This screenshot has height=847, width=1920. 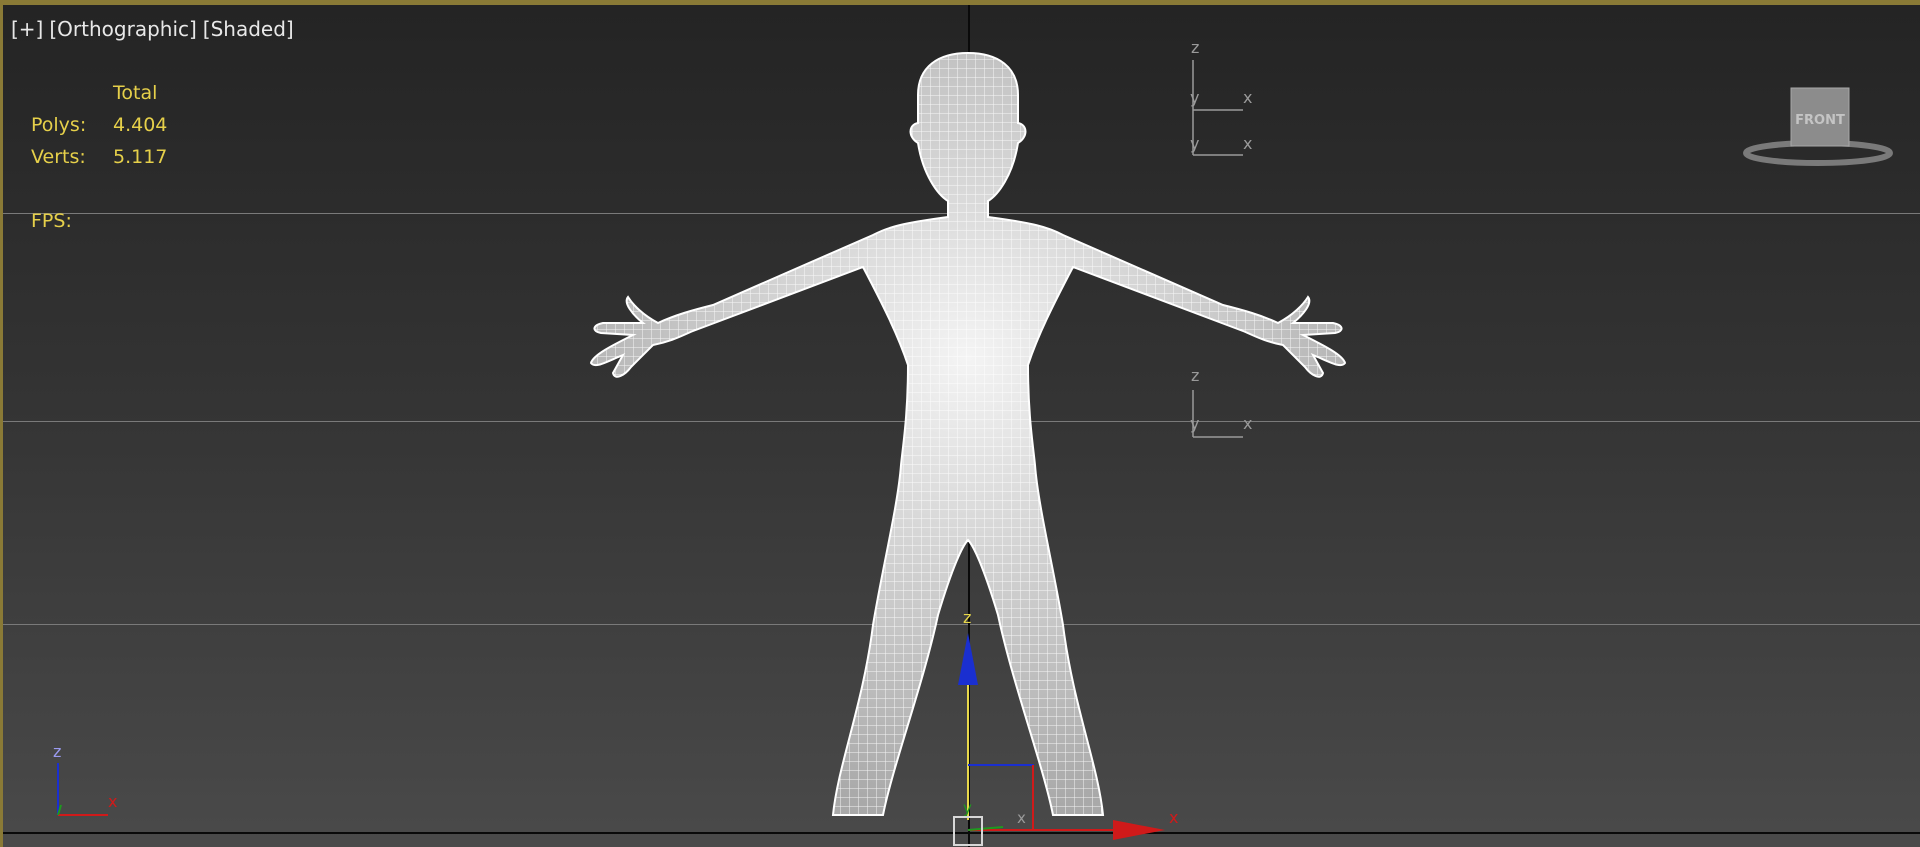 I want to click on gizmo-z-label: z, so click(x=967, y=617).